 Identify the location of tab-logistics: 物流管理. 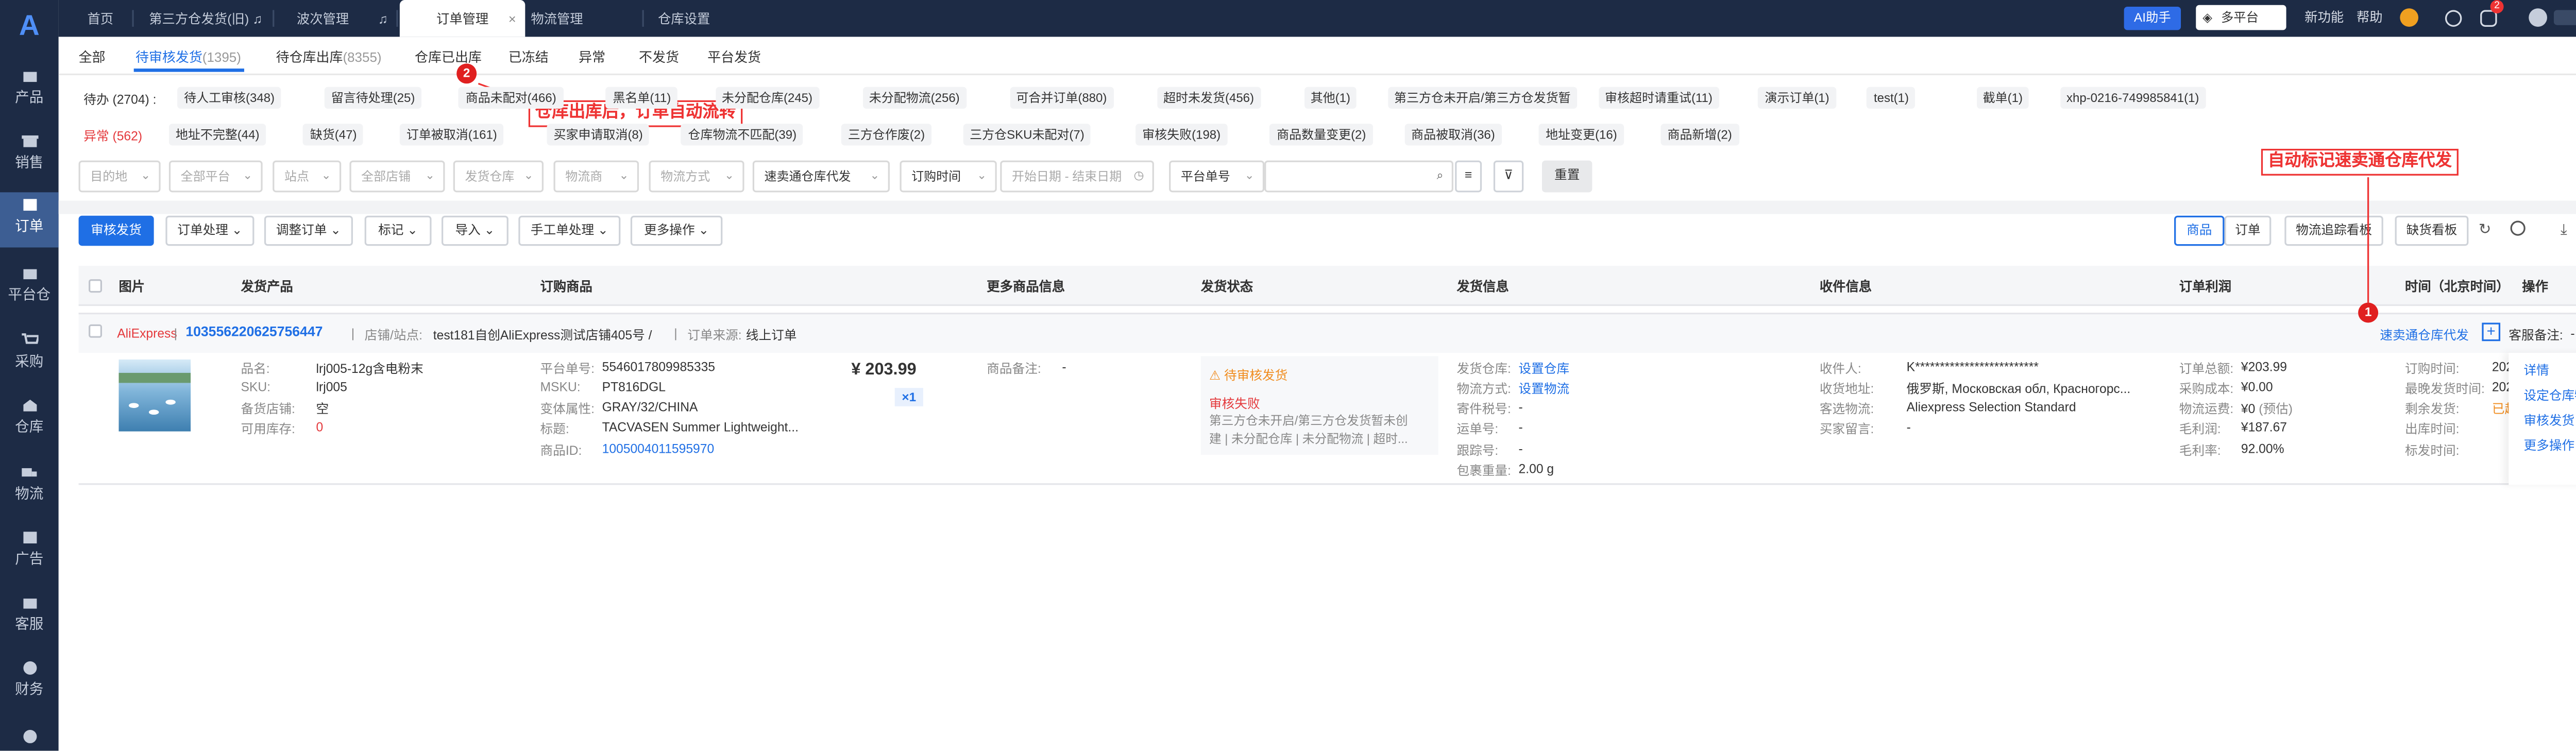
(556, 18).